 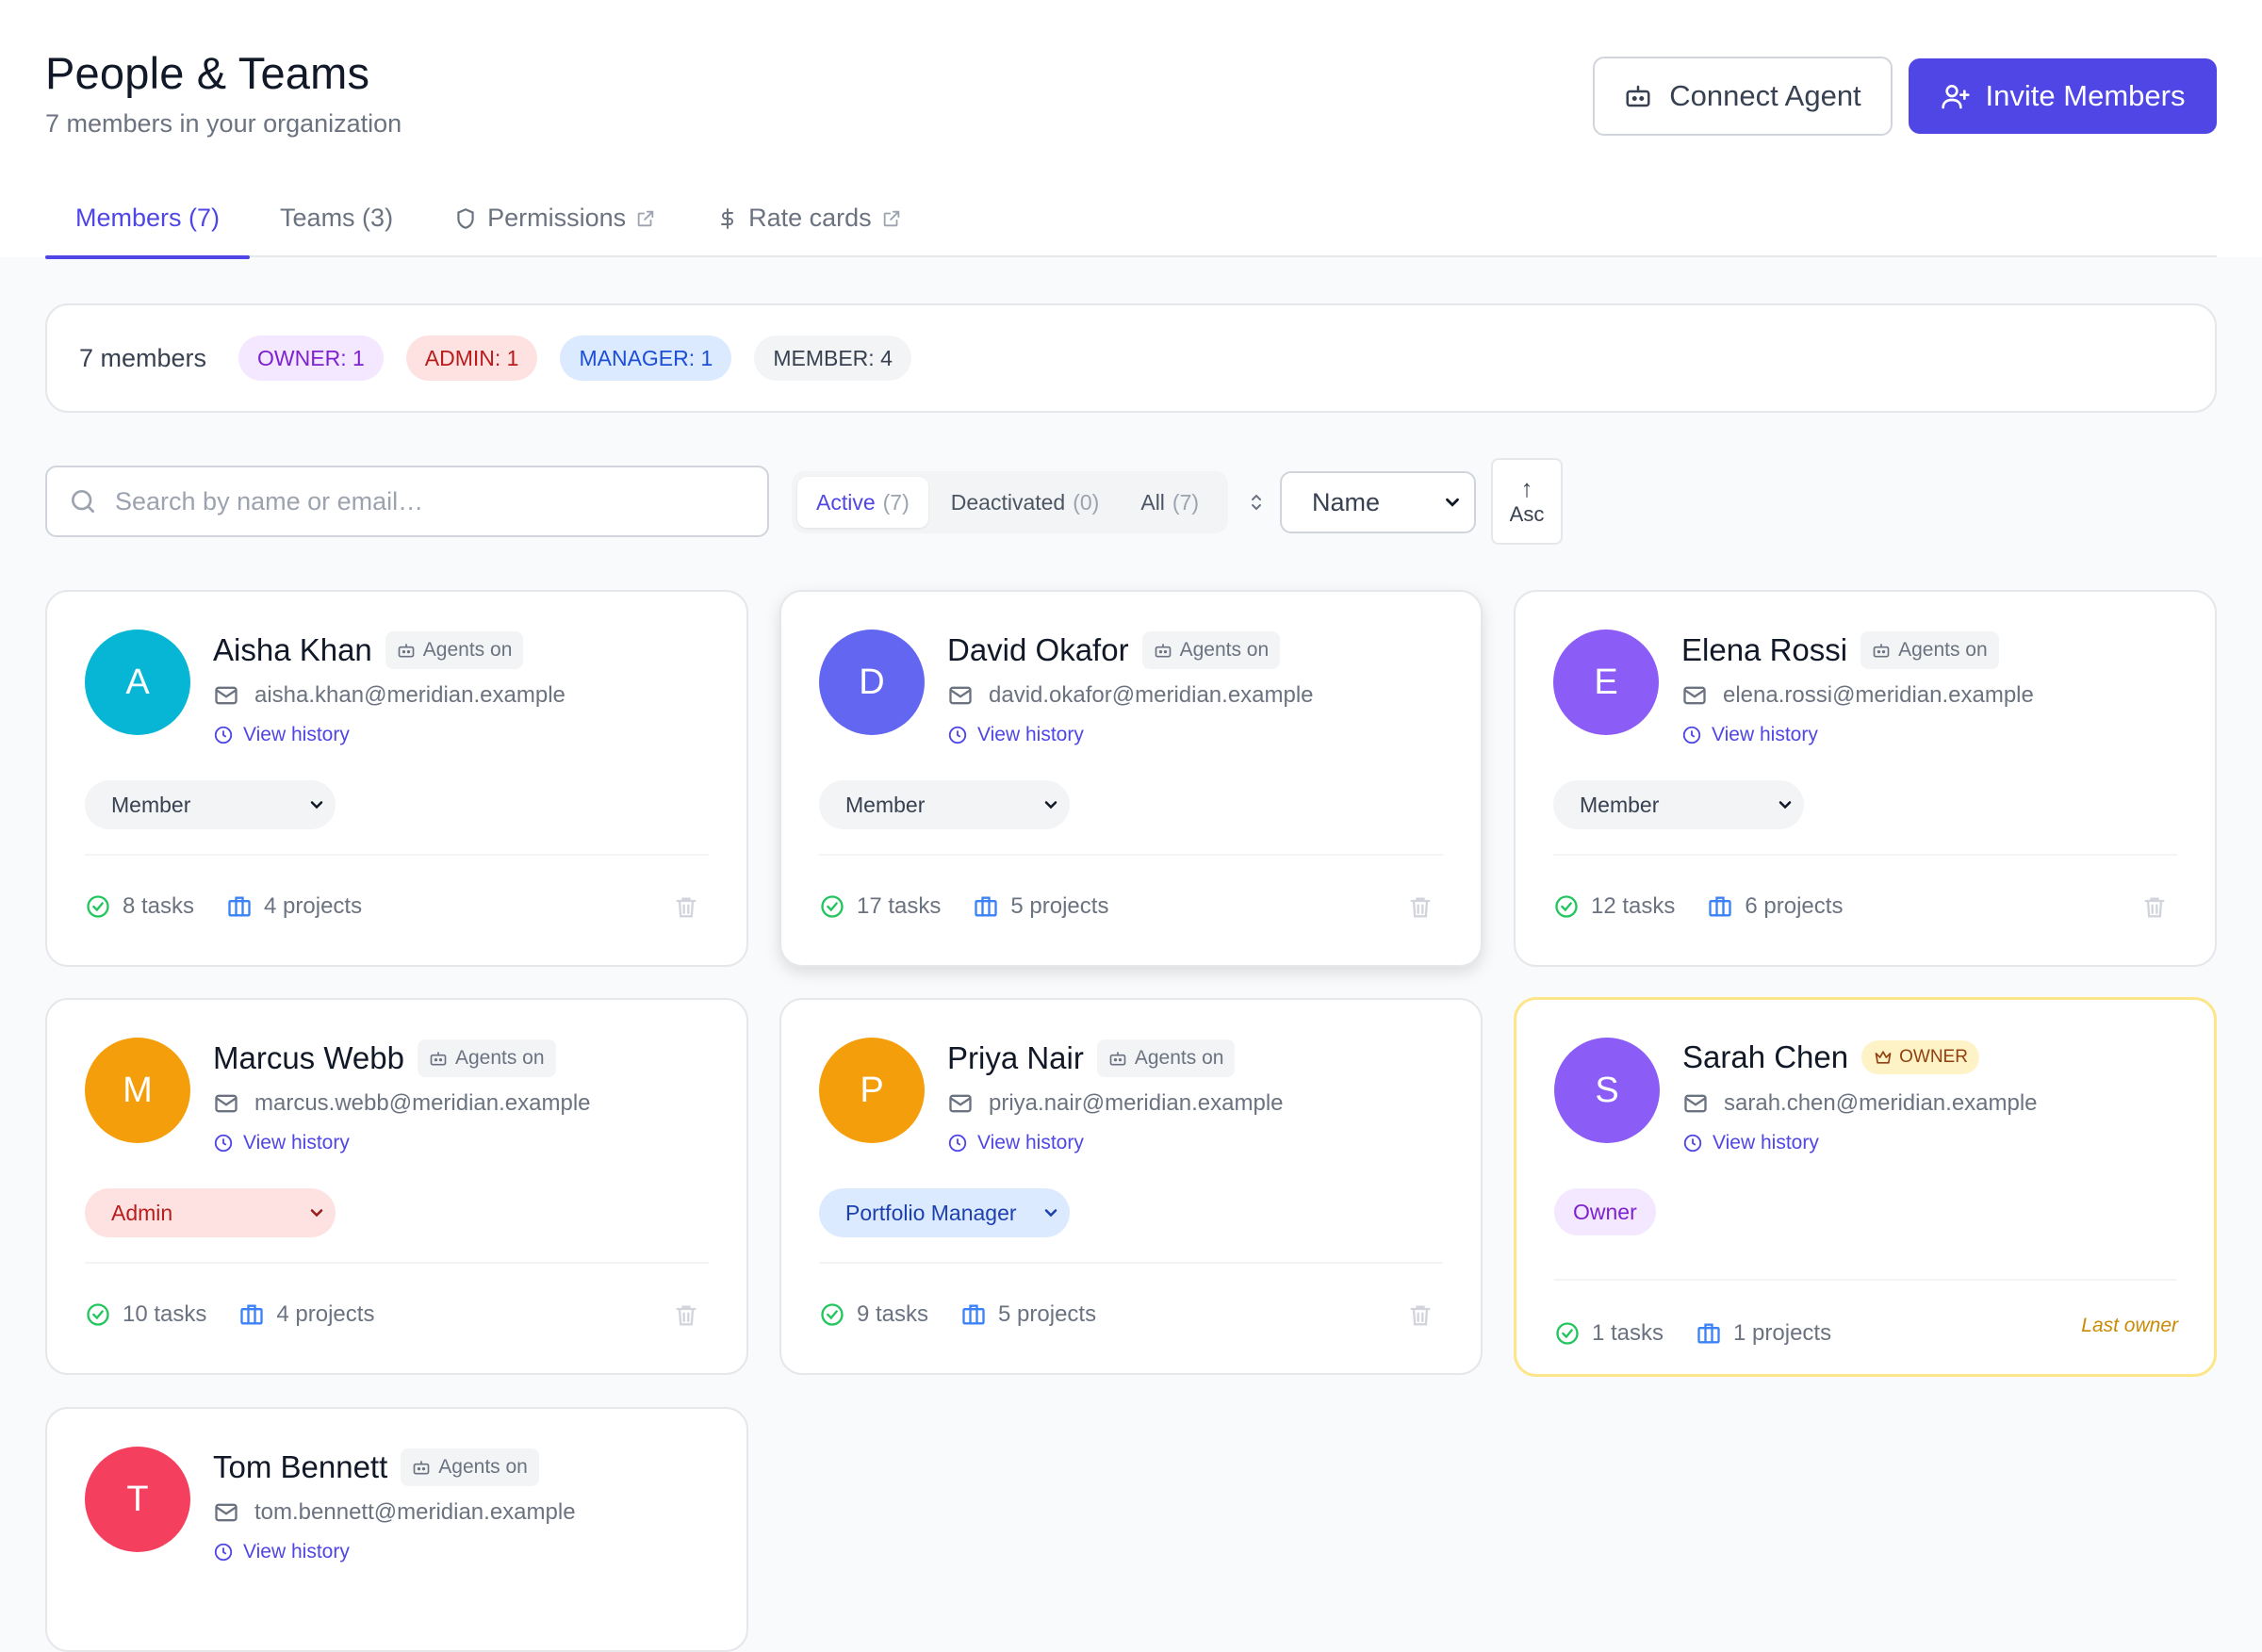 I want to click on task-count: 8 tasks, so click(x=159, y=906).